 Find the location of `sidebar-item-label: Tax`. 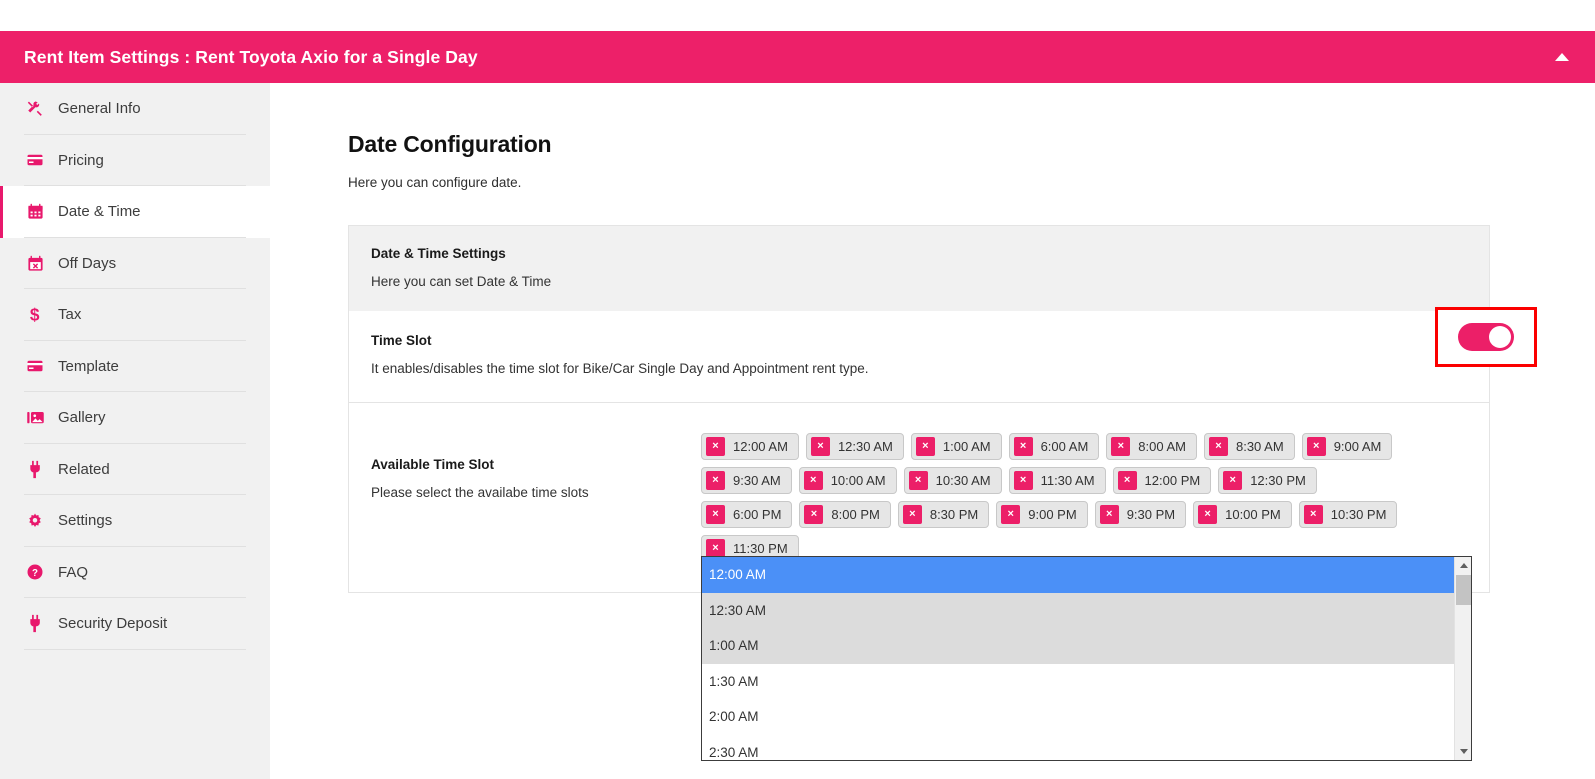

sidebar-item-label: Tax is located at coordinates (70, 315).